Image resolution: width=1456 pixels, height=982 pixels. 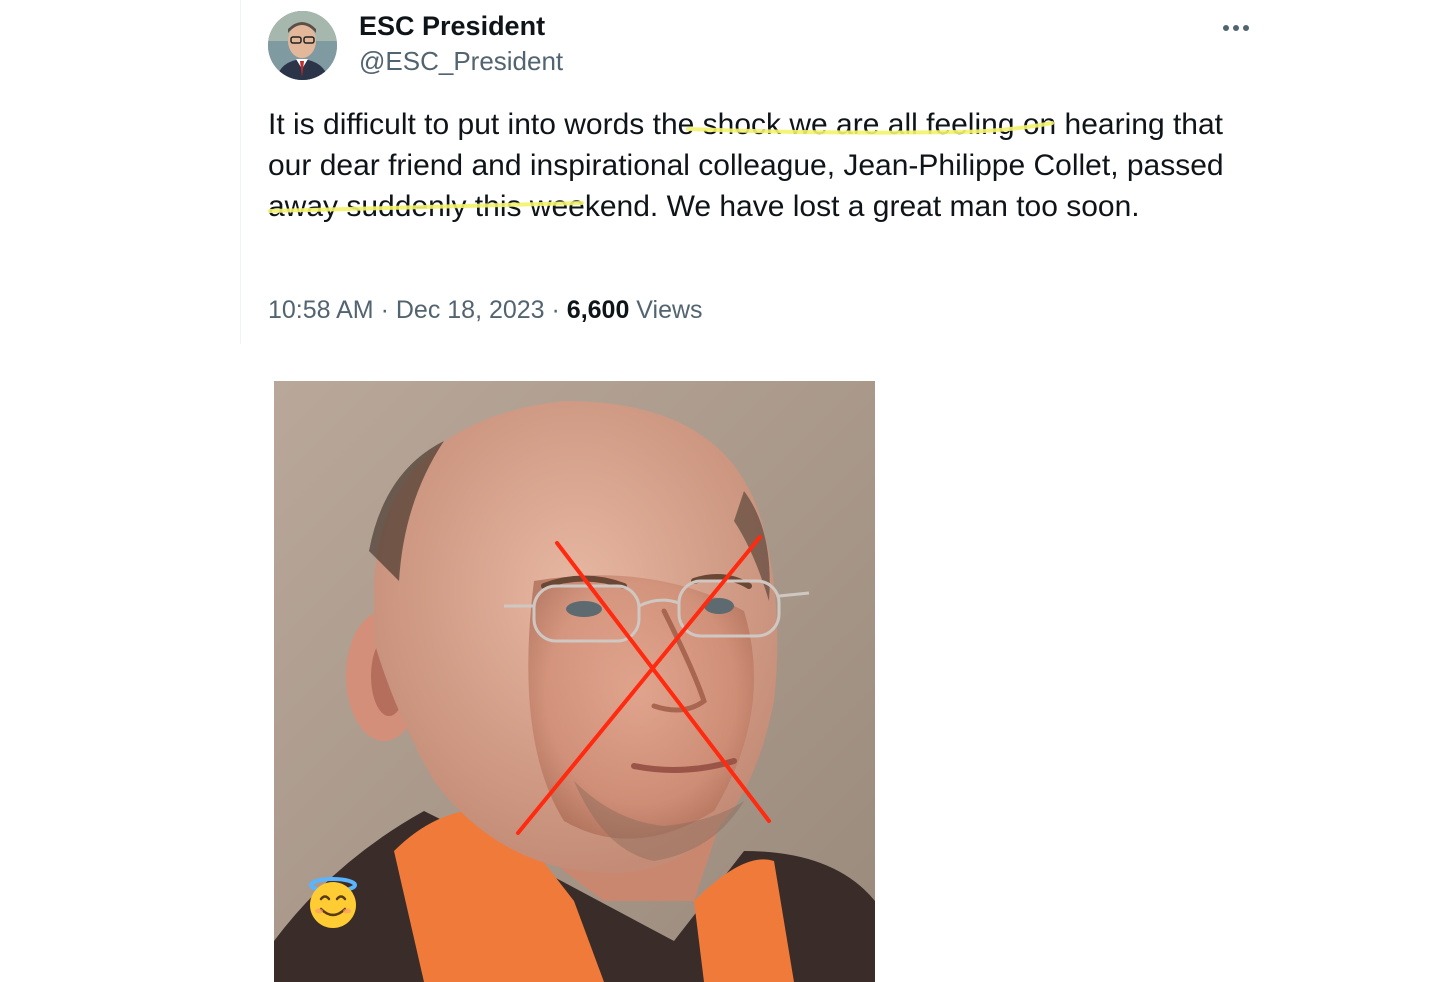 I want to click on tweet-time: 10:58 AM, so click(x=321, y=310).